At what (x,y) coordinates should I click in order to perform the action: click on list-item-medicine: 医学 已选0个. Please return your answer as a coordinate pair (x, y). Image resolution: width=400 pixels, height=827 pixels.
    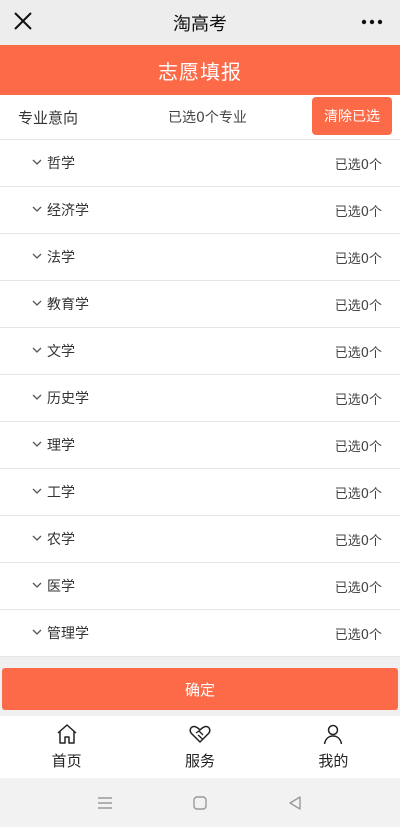
    Looking at the image, I should click on (200, 586).